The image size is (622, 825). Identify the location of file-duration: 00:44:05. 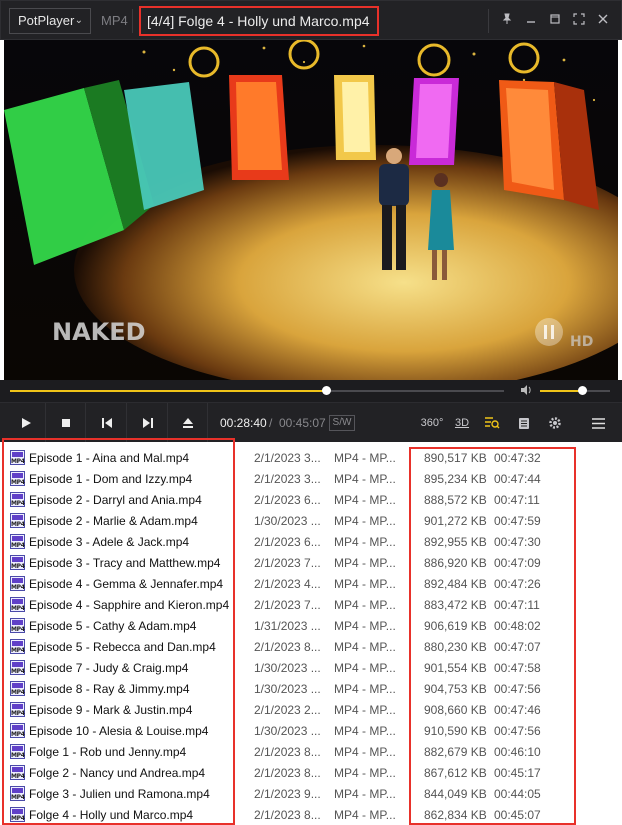
(517, 794).